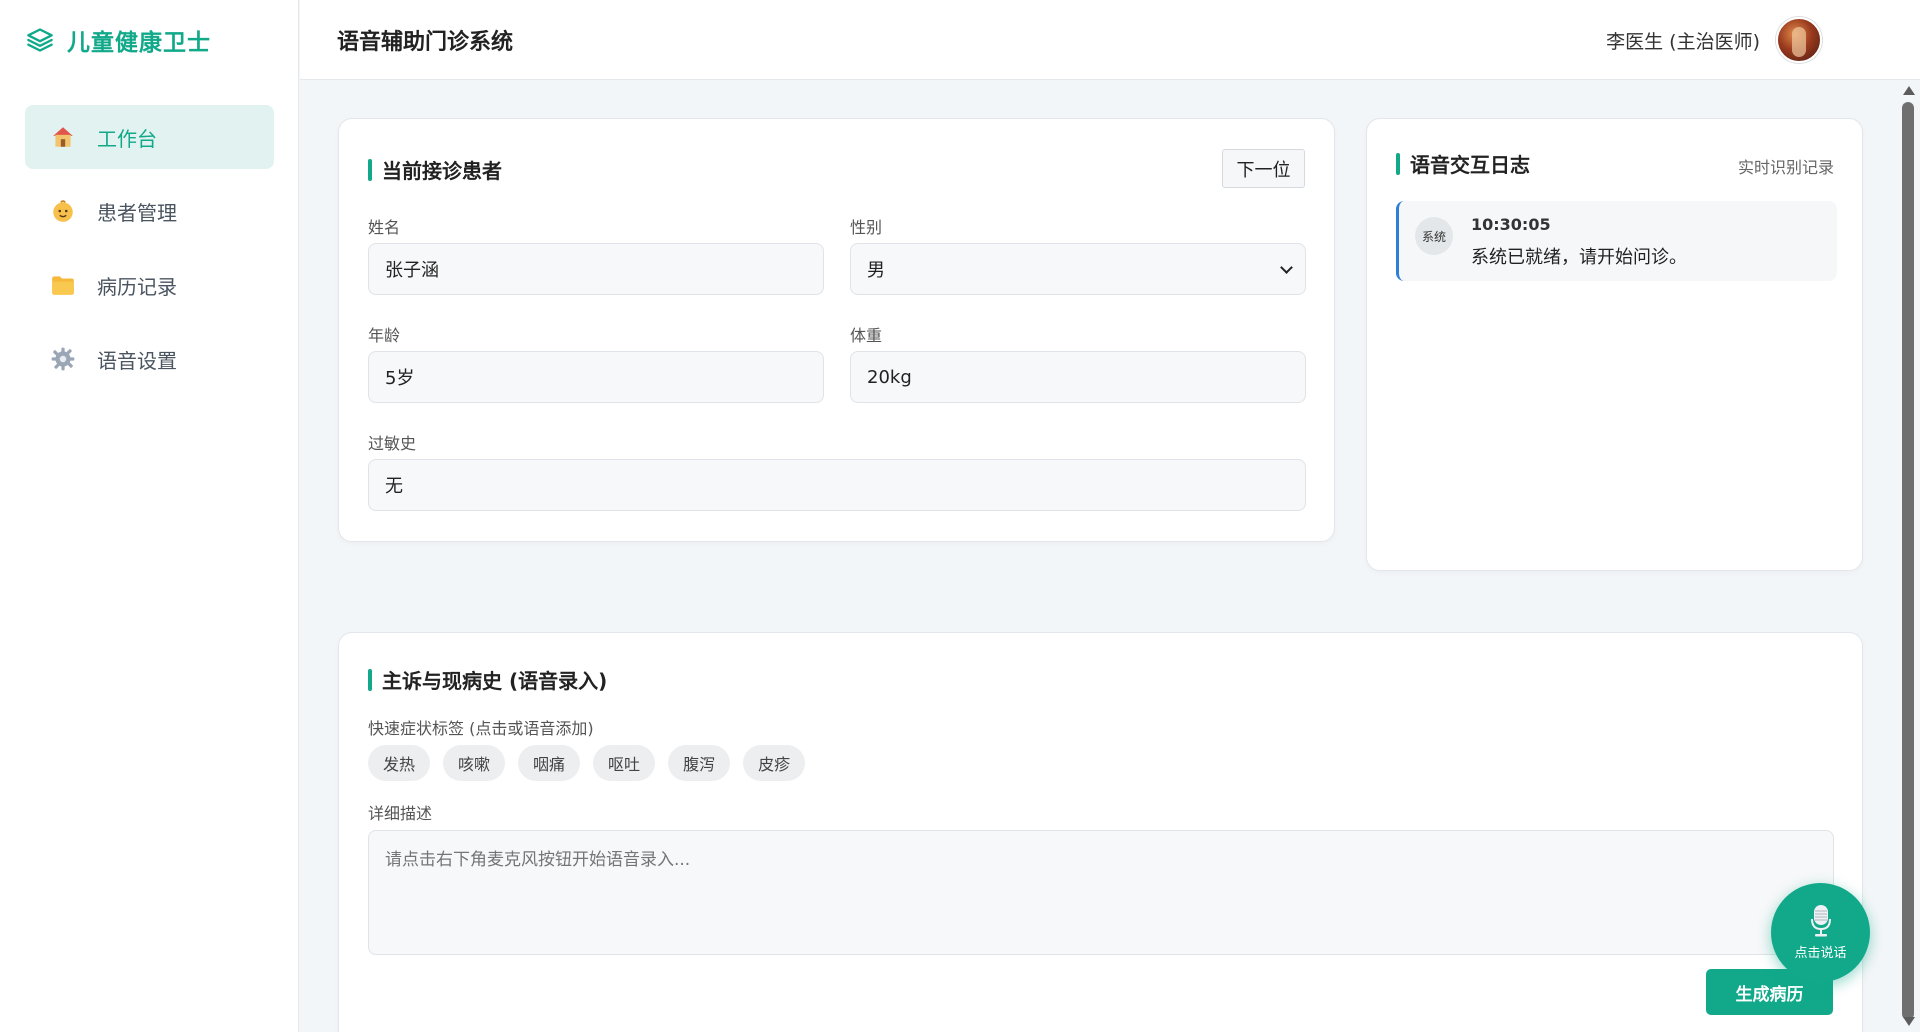 Image resolution: width=1920 pixels, height=1032 pixels. What do you see at coordinates (774, 763) in the screenshot?
I see `symptom-tag: 皮疹` at bounding box center [774, 763].